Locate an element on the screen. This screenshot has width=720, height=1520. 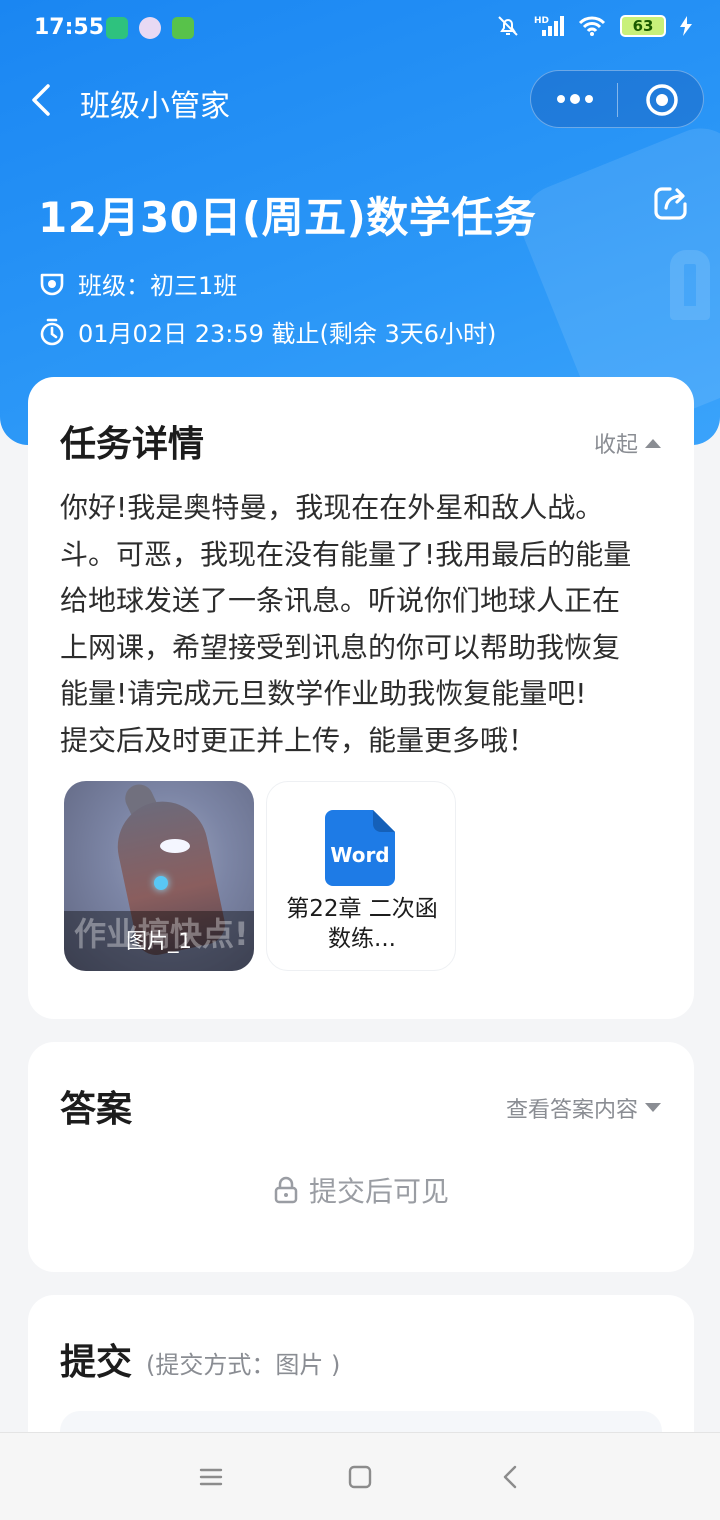
collapse-button: 收起 is located at coordinates (628, 443).